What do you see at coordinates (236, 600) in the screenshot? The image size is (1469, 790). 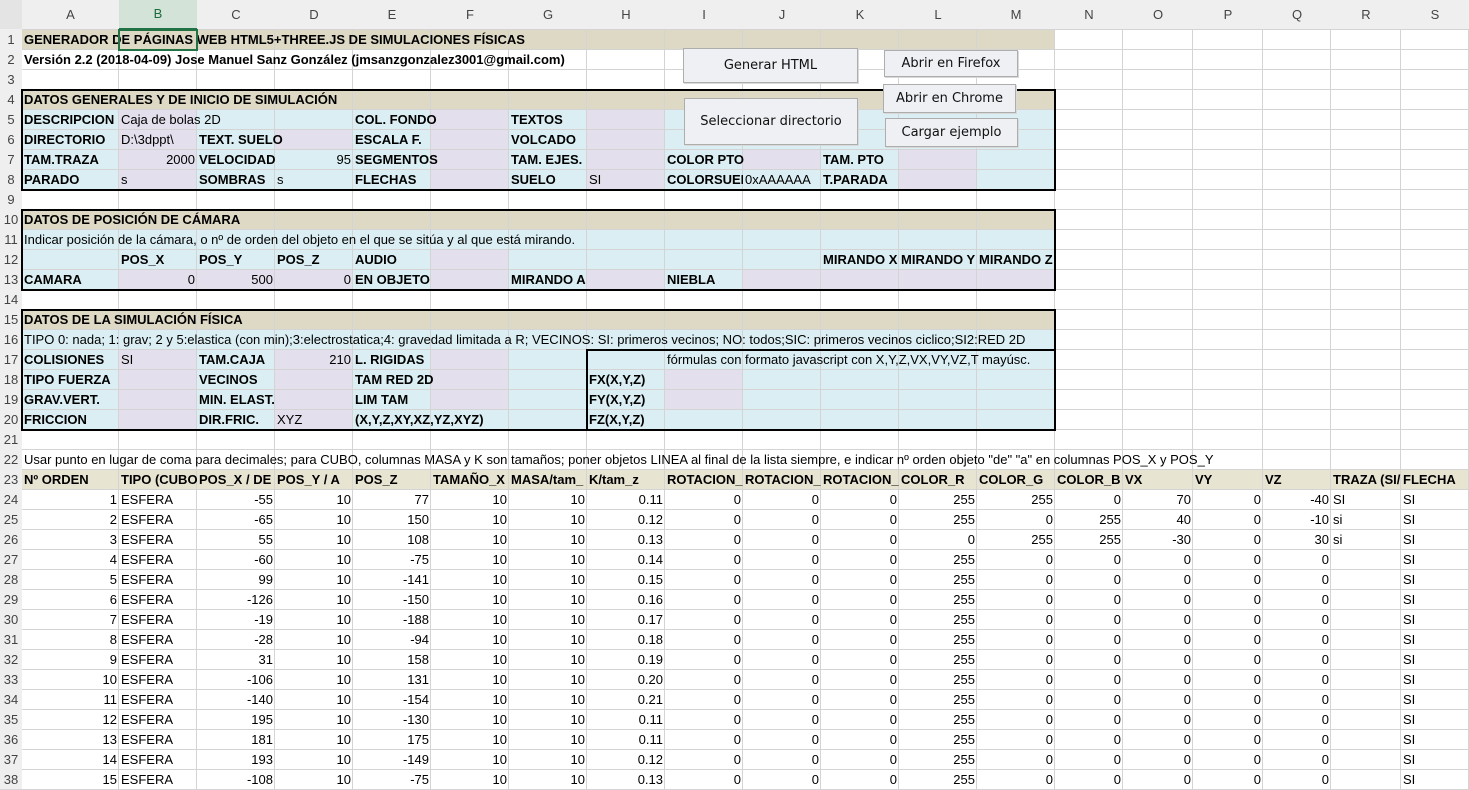 I see `table-row-6-c: -126` at bounding box center [236, 600].